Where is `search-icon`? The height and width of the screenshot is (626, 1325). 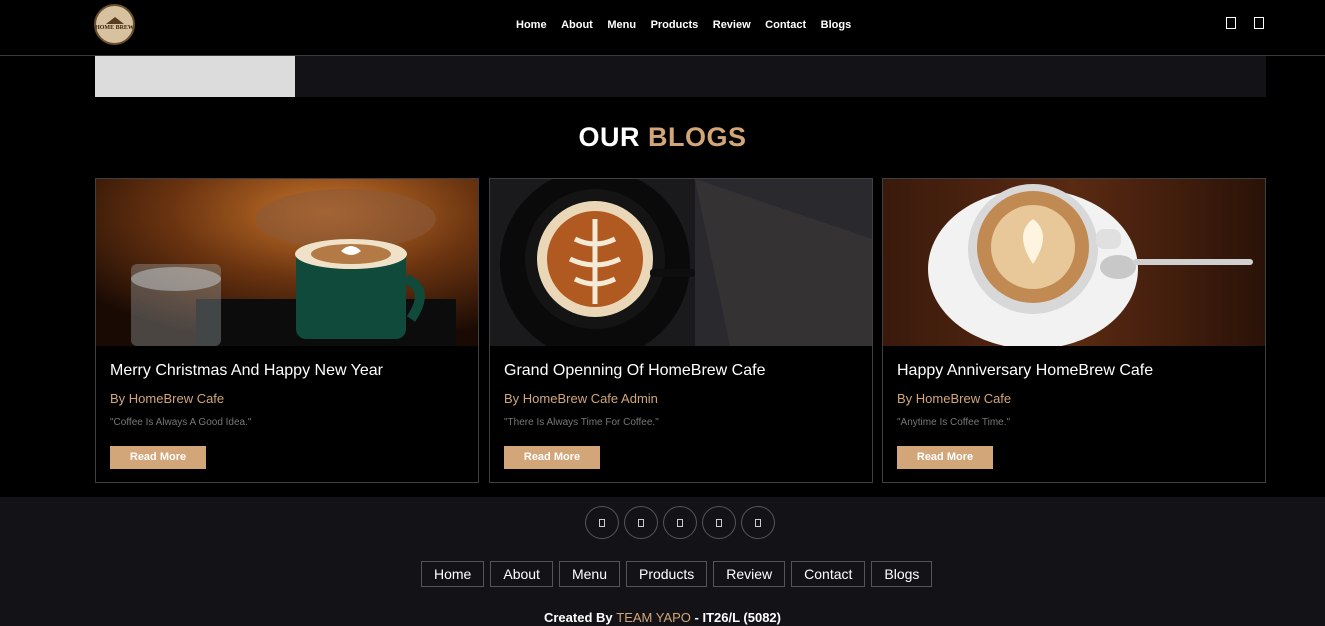
search-icon is located at coordinates (1231, 23).